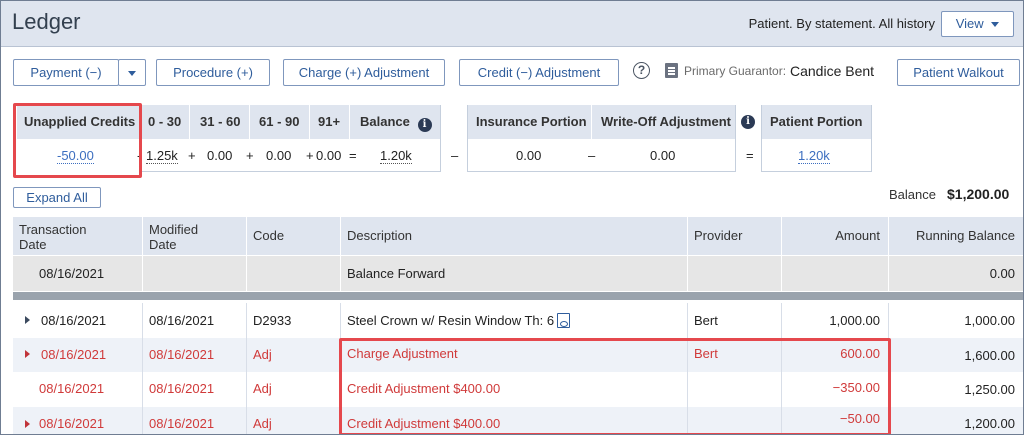 The image size is (1024, 435). I want to click on view-button-label: View, so click(969, 23).